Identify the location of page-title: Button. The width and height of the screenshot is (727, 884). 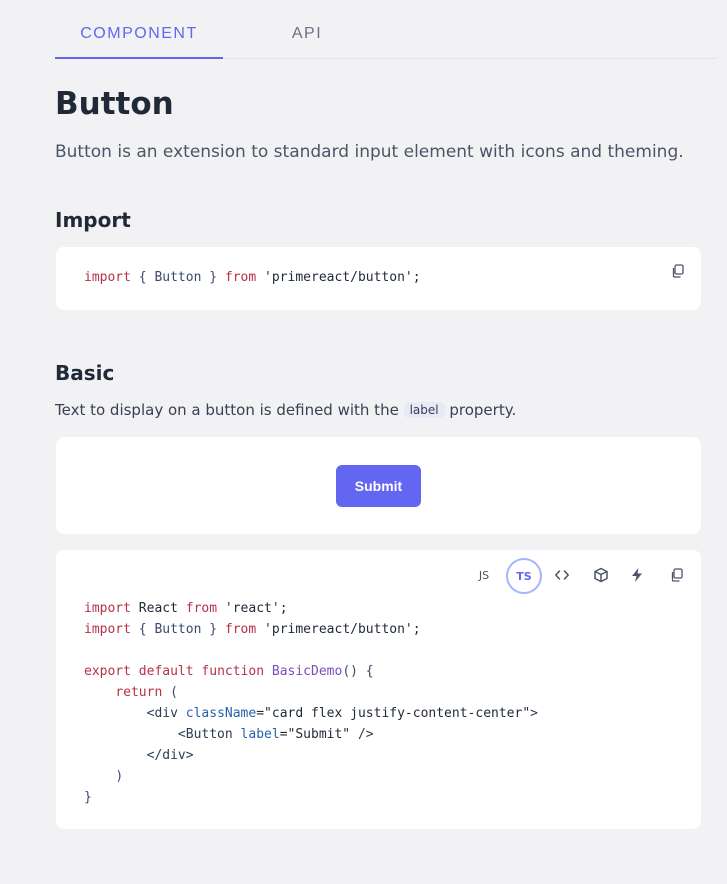
(114, 104).